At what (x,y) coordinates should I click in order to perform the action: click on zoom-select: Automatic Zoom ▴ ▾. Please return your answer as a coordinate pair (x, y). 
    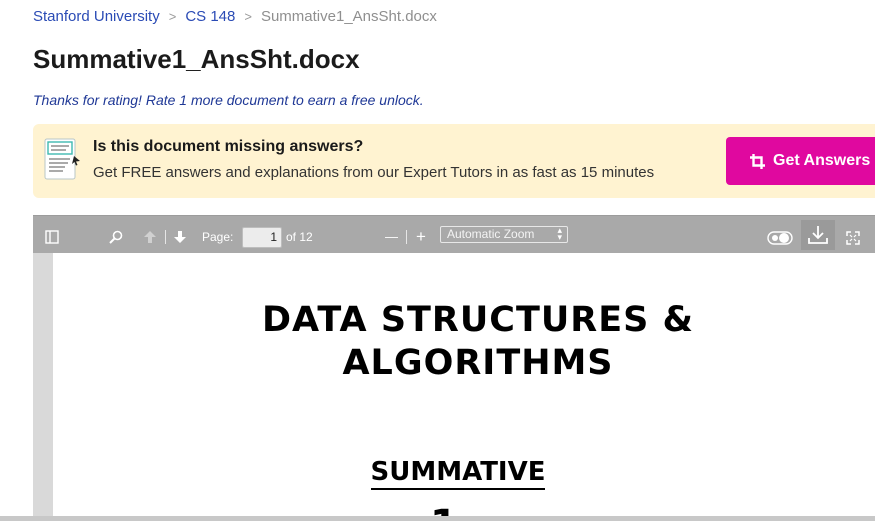
    Looking at the image, I should click on (504, 234).